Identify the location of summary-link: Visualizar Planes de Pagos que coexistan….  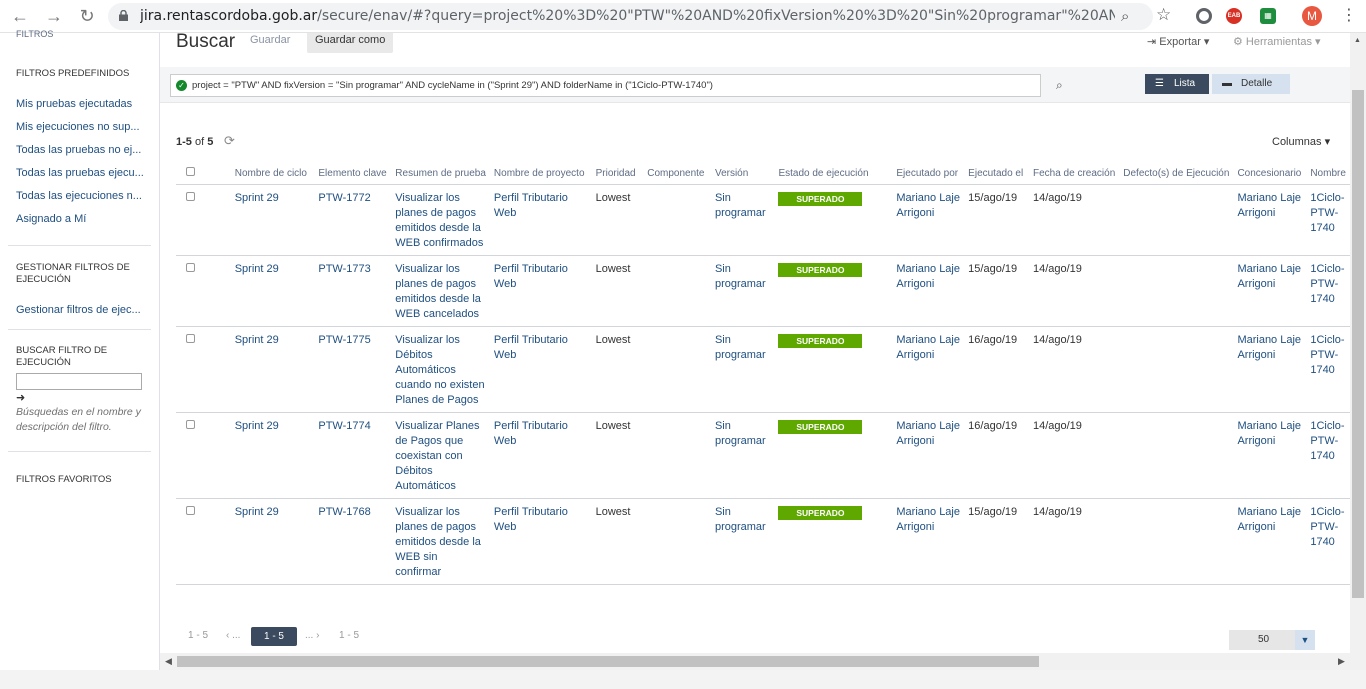
(437, 456).